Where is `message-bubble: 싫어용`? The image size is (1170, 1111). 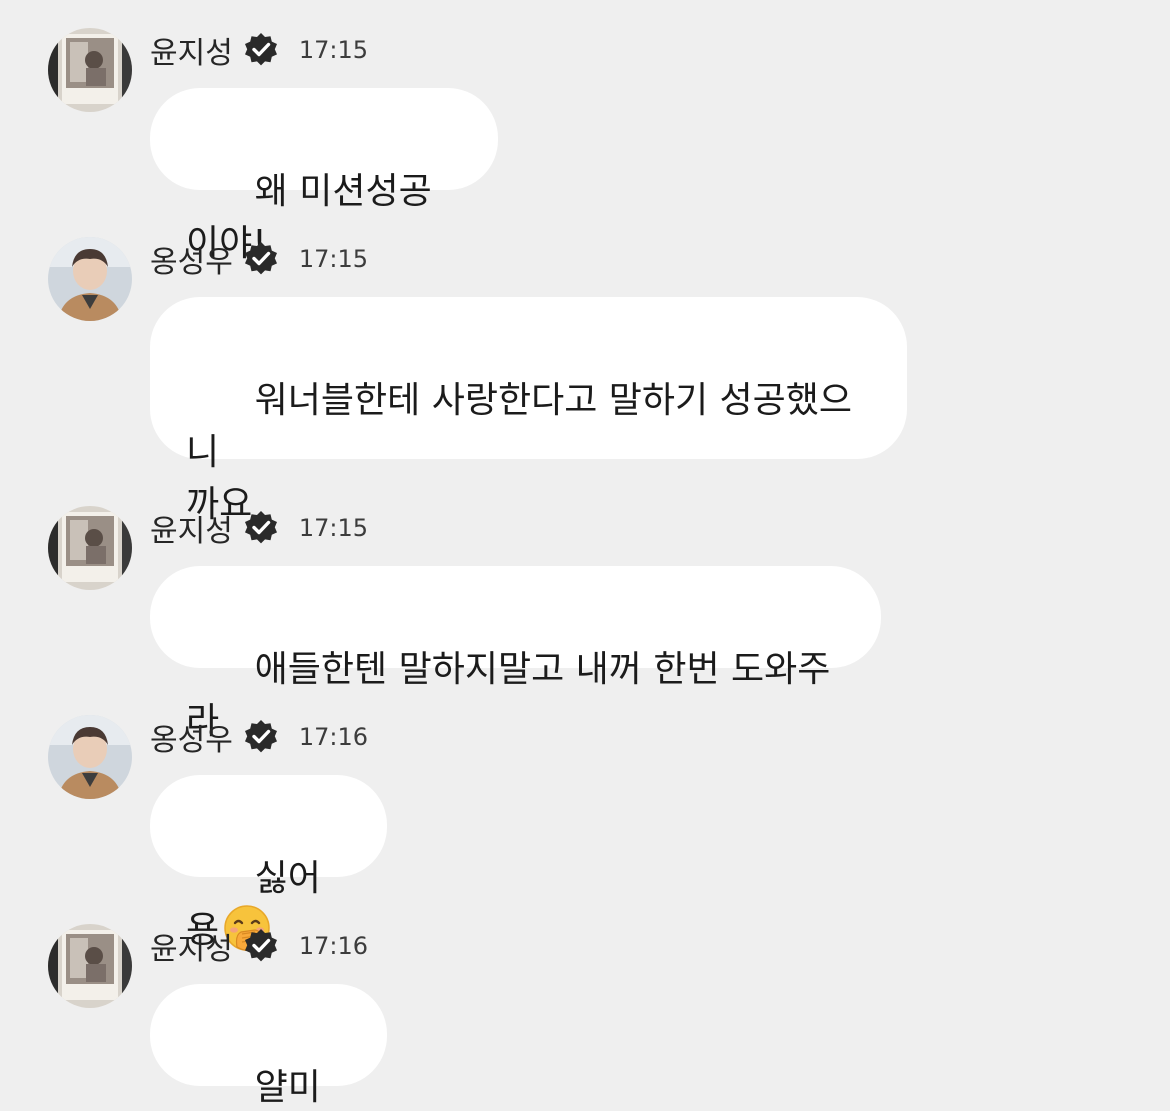 message-bubble: 싫어용 is located at coordinates (268, 863).